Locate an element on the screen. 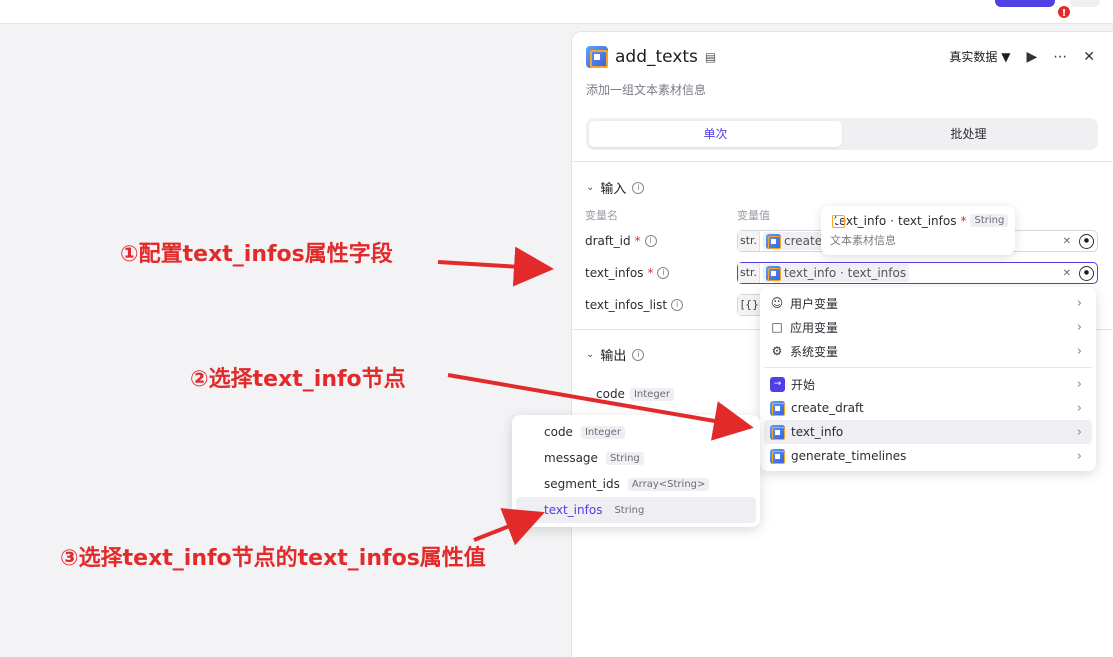 The image size is (1113, 657). menu-item-create-draft: create_draft › is located at coordinates (928, 408).